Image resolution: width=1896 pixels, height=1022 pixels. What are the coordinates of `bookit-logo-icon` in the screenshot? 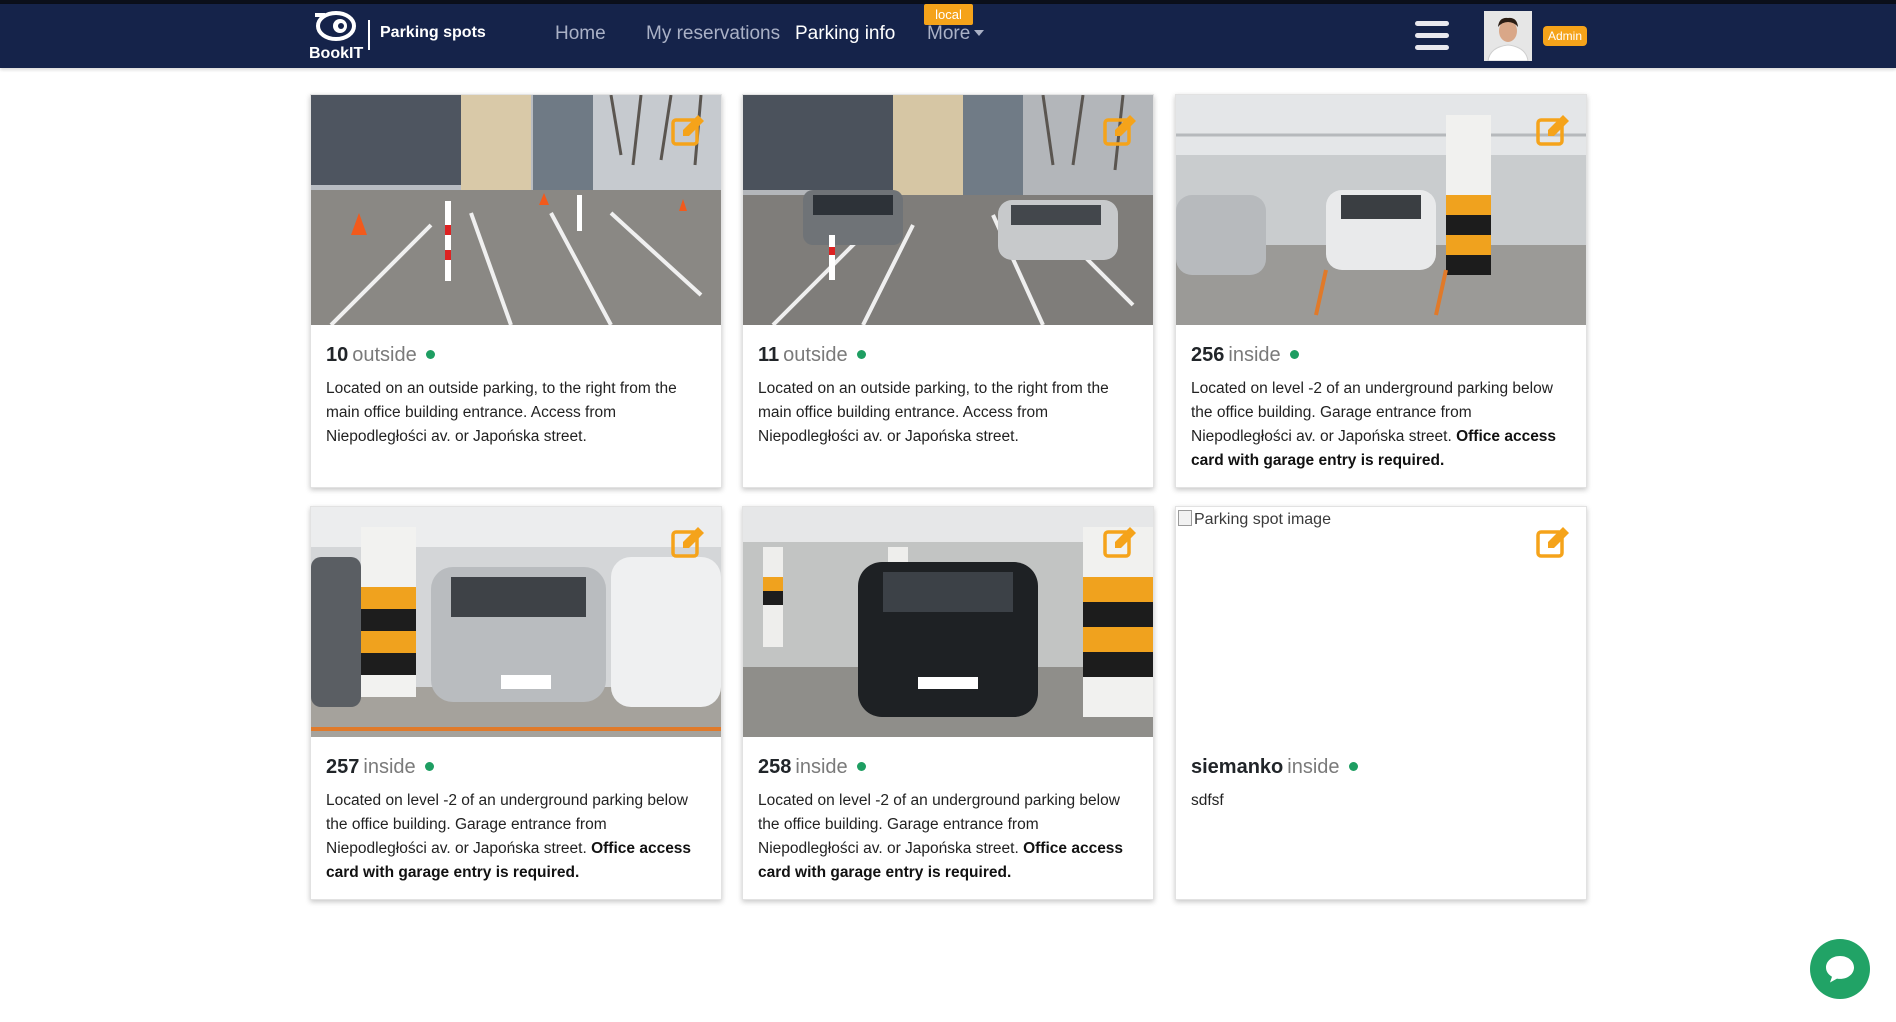 It's located at (335, 26).